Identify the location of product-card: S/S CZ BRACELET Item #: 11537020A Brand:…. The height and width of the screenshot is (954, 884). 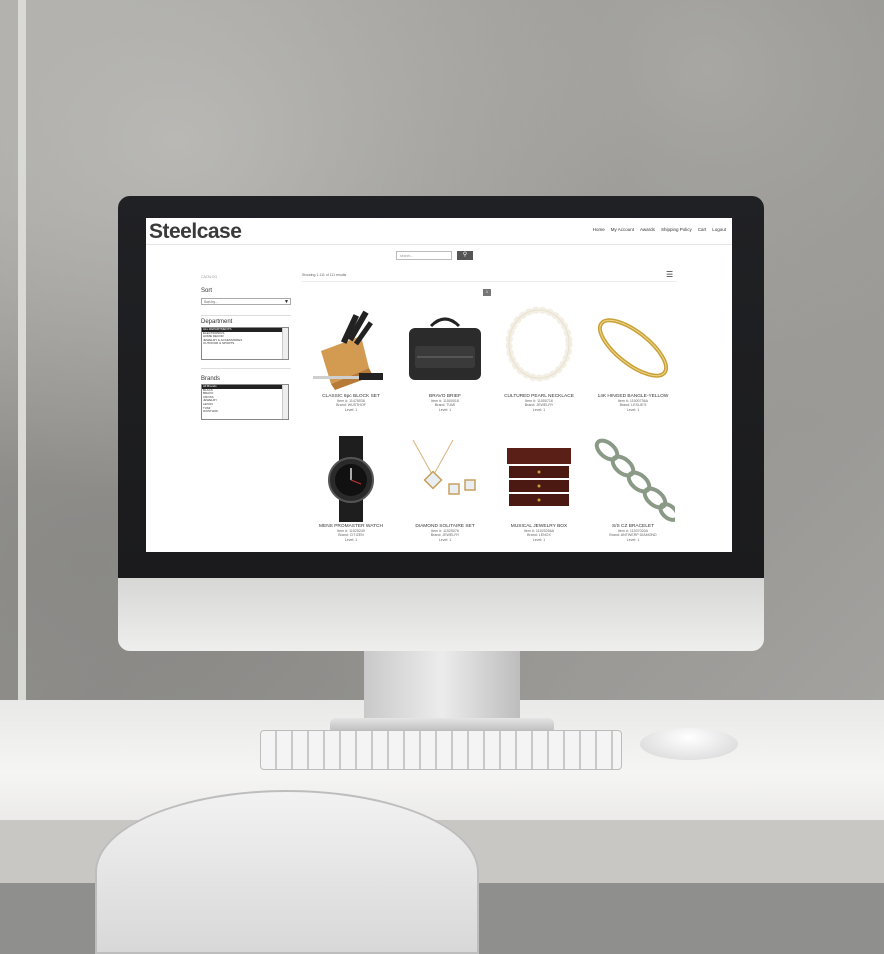
(635, 489).